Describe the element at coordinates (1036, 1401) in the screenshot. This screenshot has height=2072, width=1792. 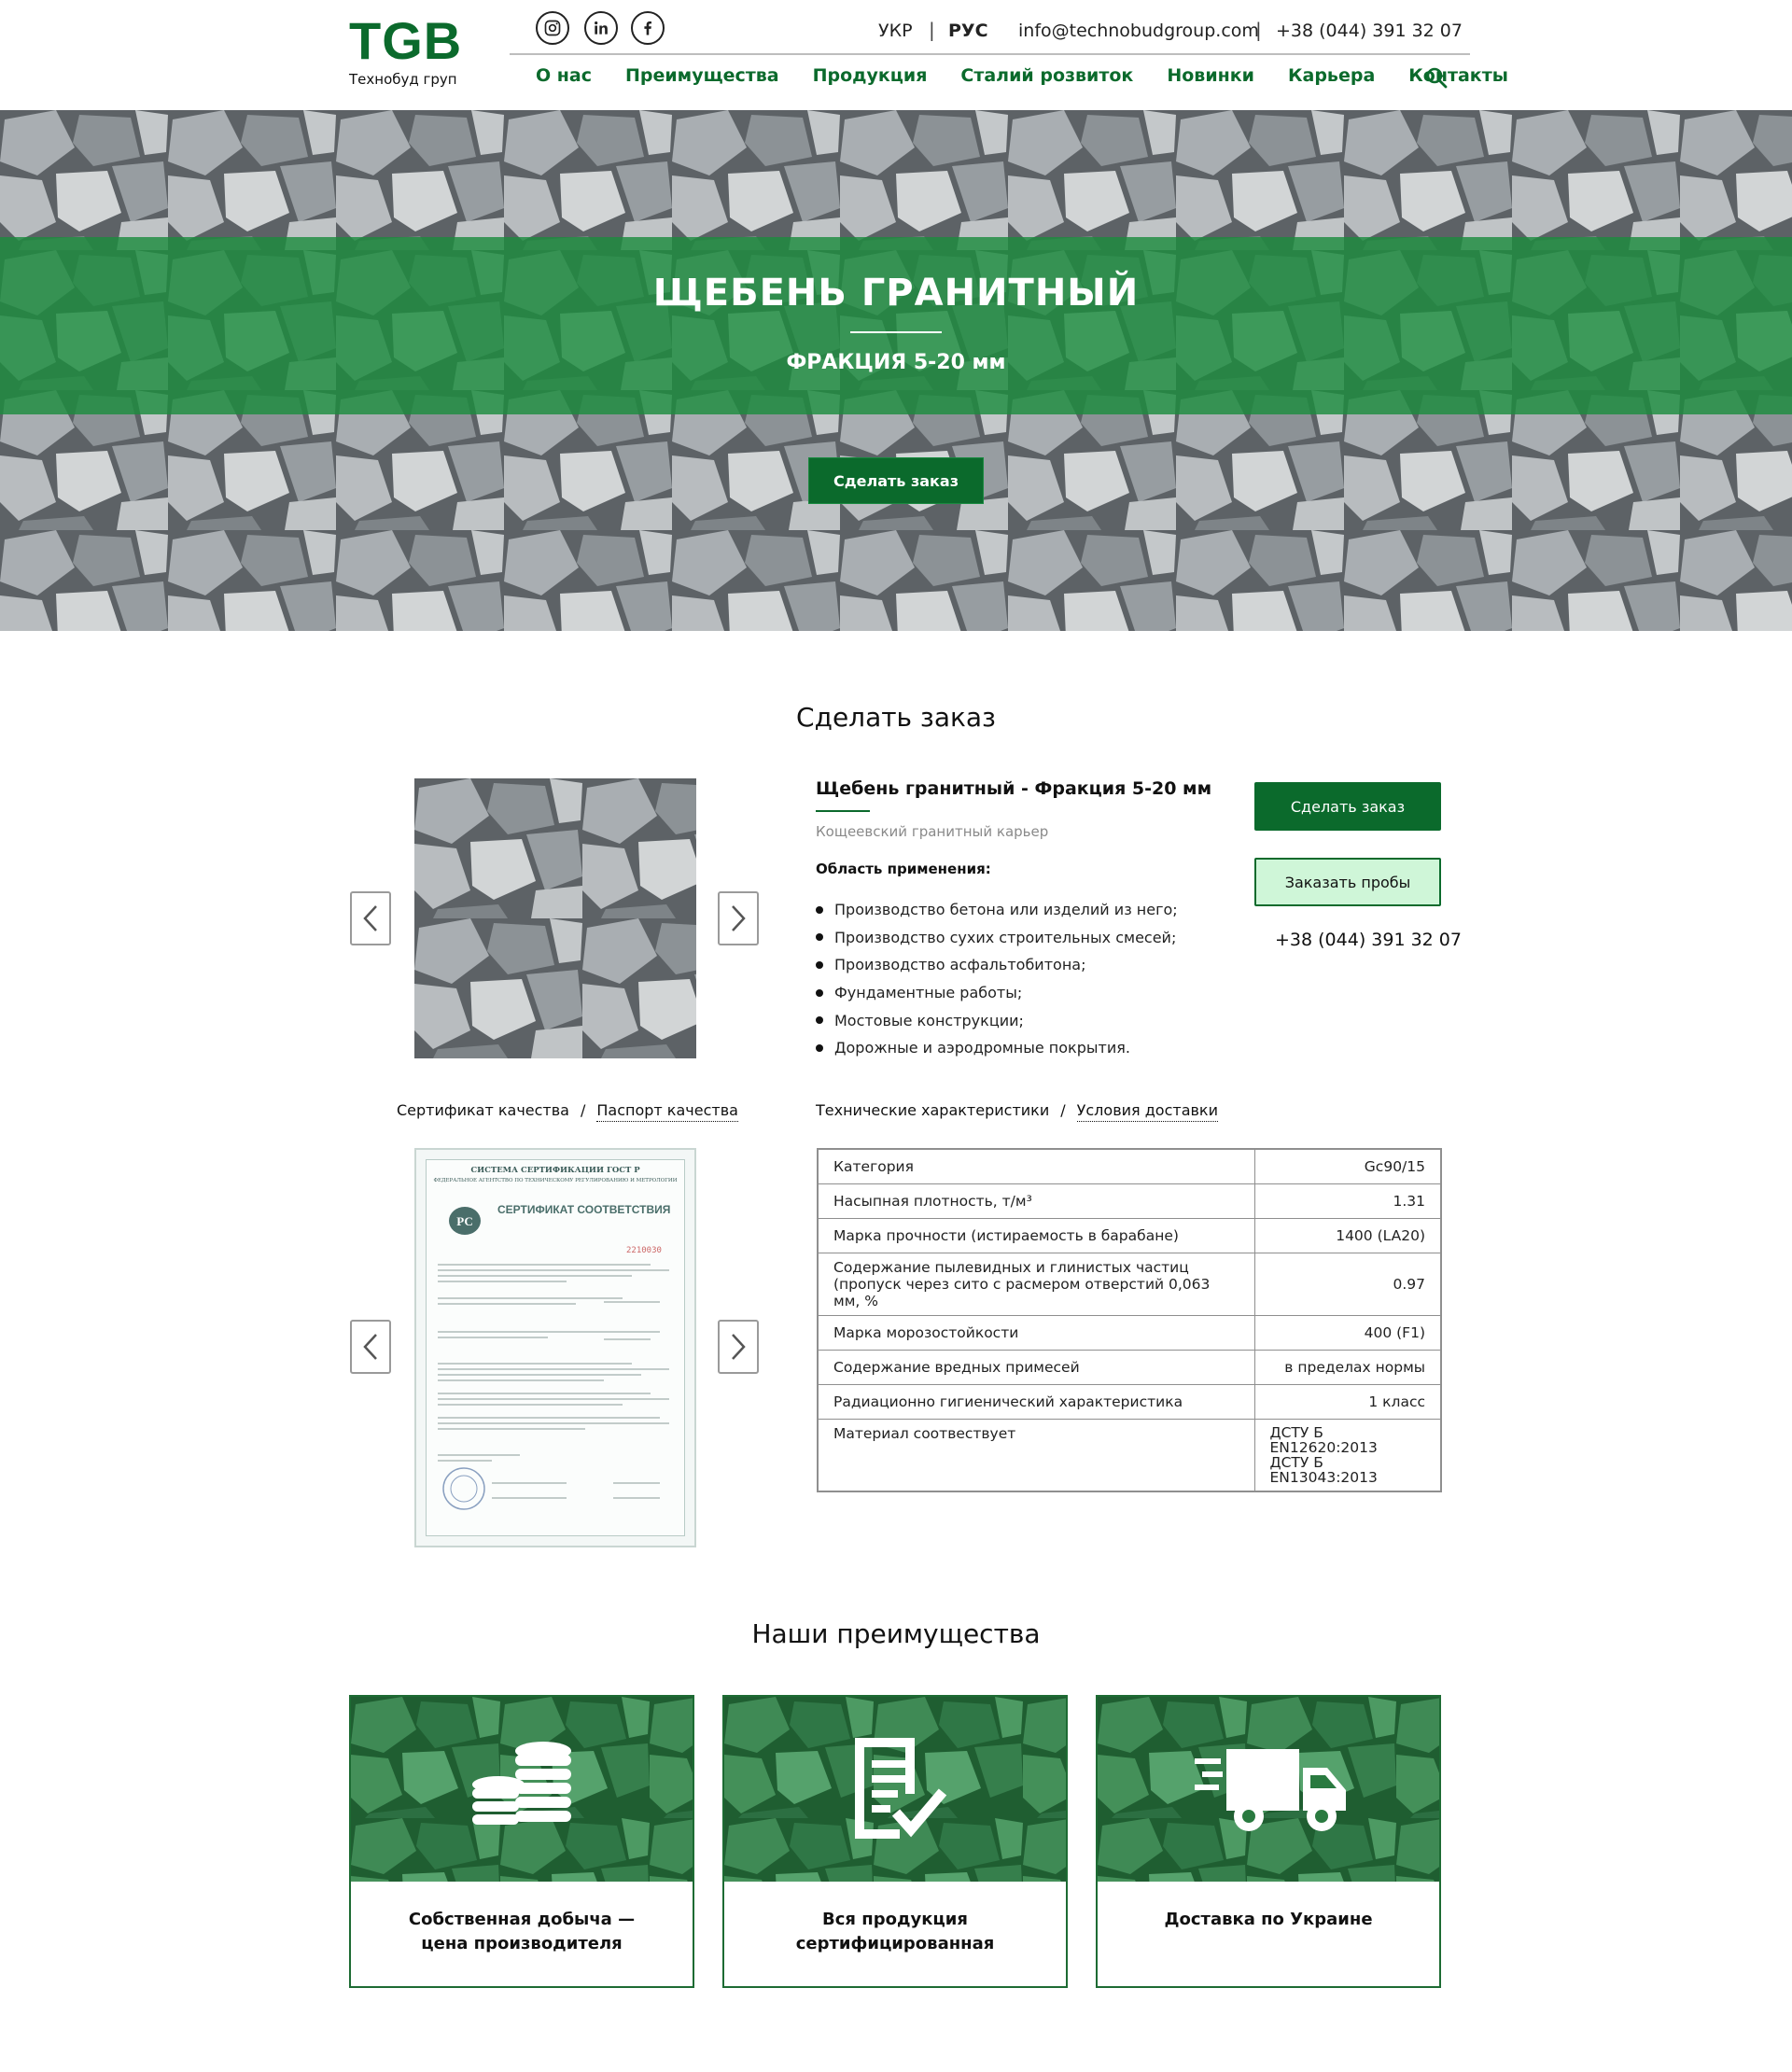
I see `spec-name: Радиационно гигиенический характеристика` at that location.